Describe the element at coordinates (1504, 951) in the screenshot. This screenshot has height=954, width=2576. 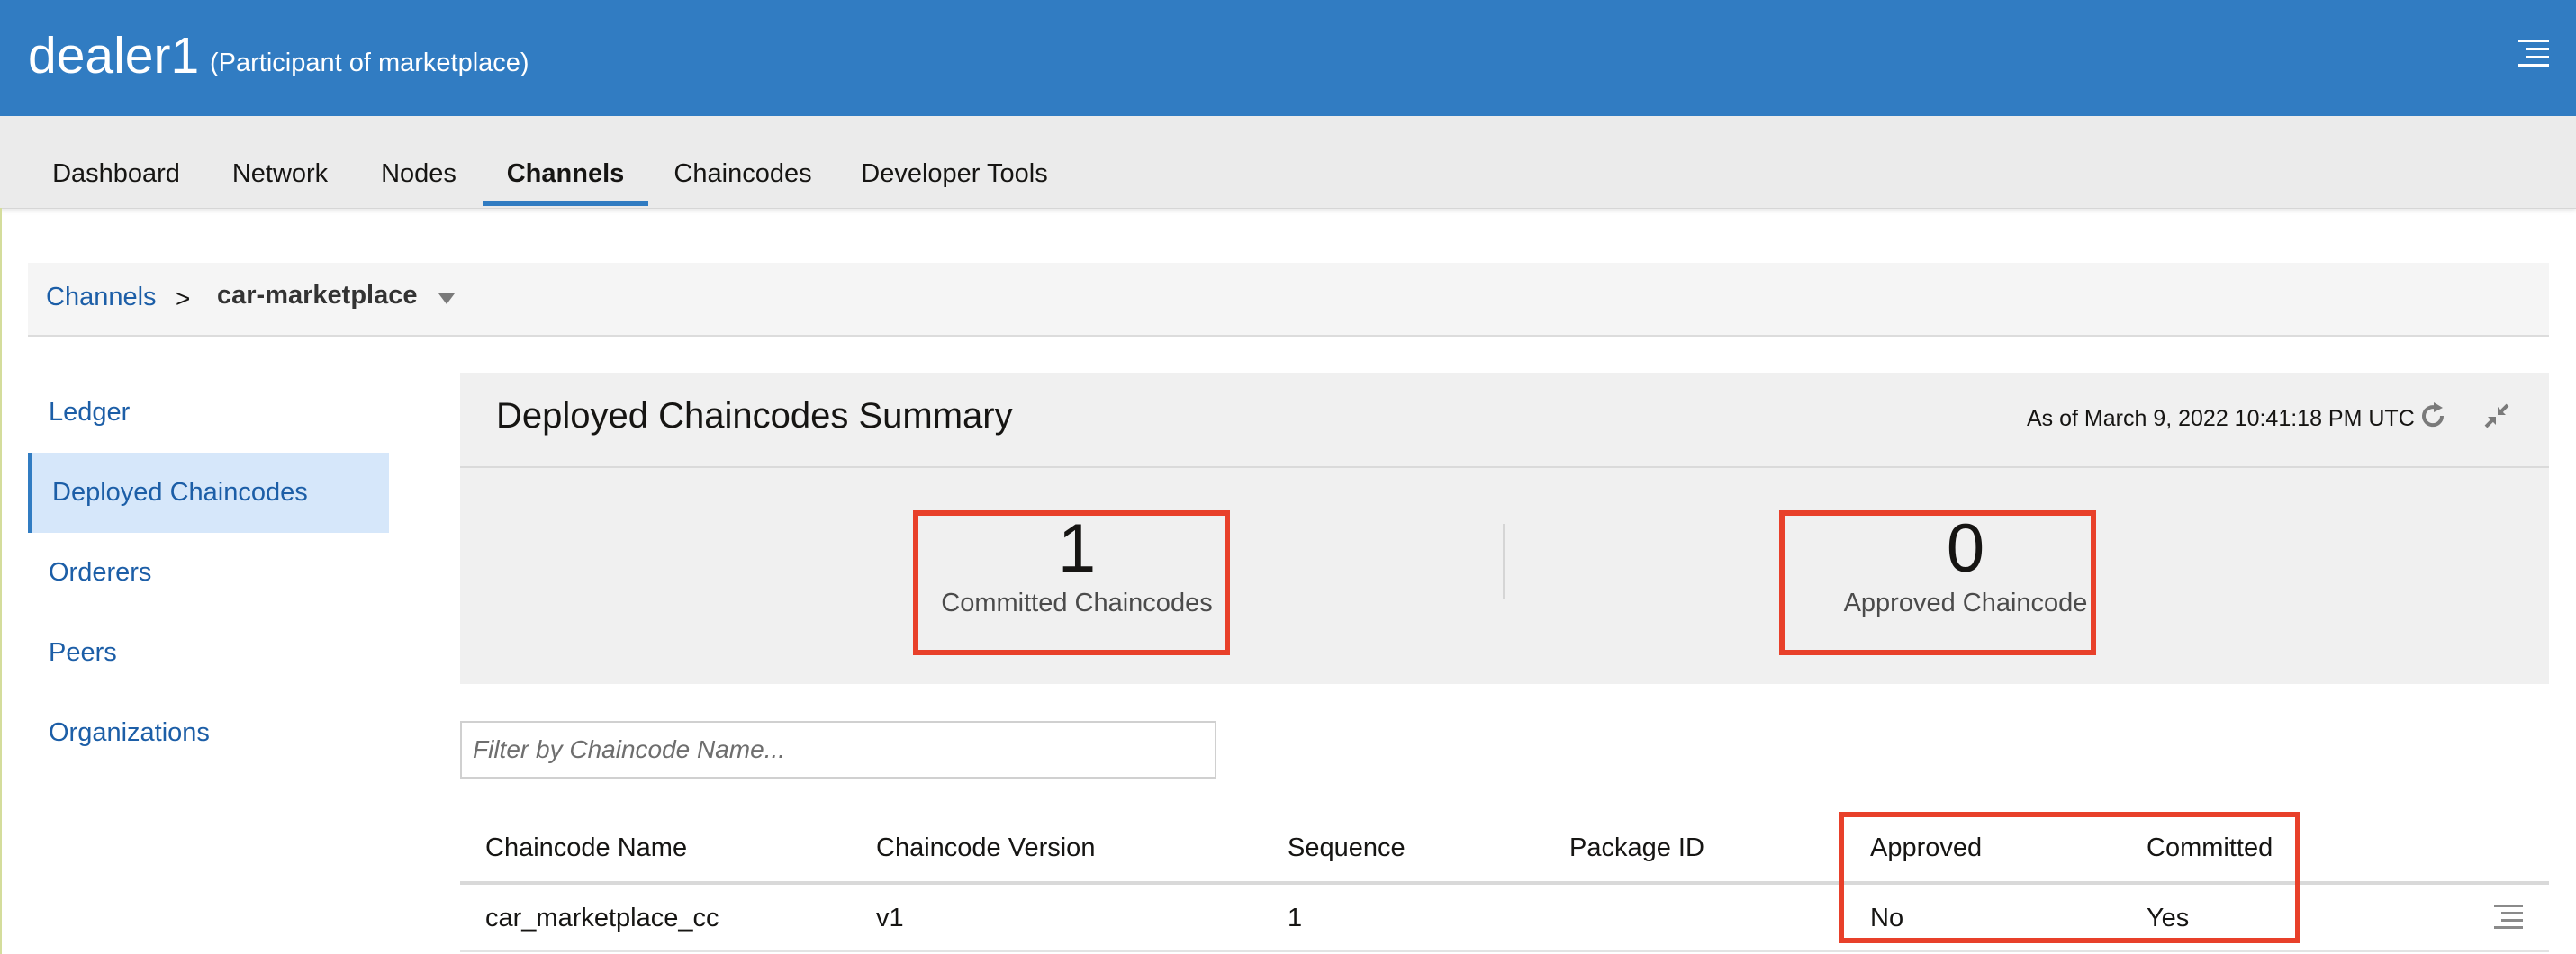
I see `table-row-divider` at that location.